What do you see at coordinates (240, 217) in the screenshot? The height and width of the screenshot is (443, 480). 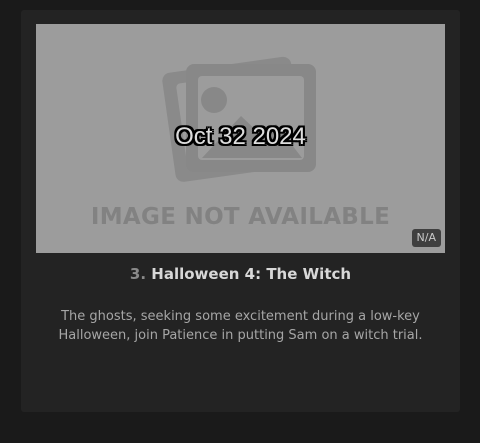 I see `image-unavailable-text: IMAGE NOT AVAILABLE` at bounding box center [240, 217].